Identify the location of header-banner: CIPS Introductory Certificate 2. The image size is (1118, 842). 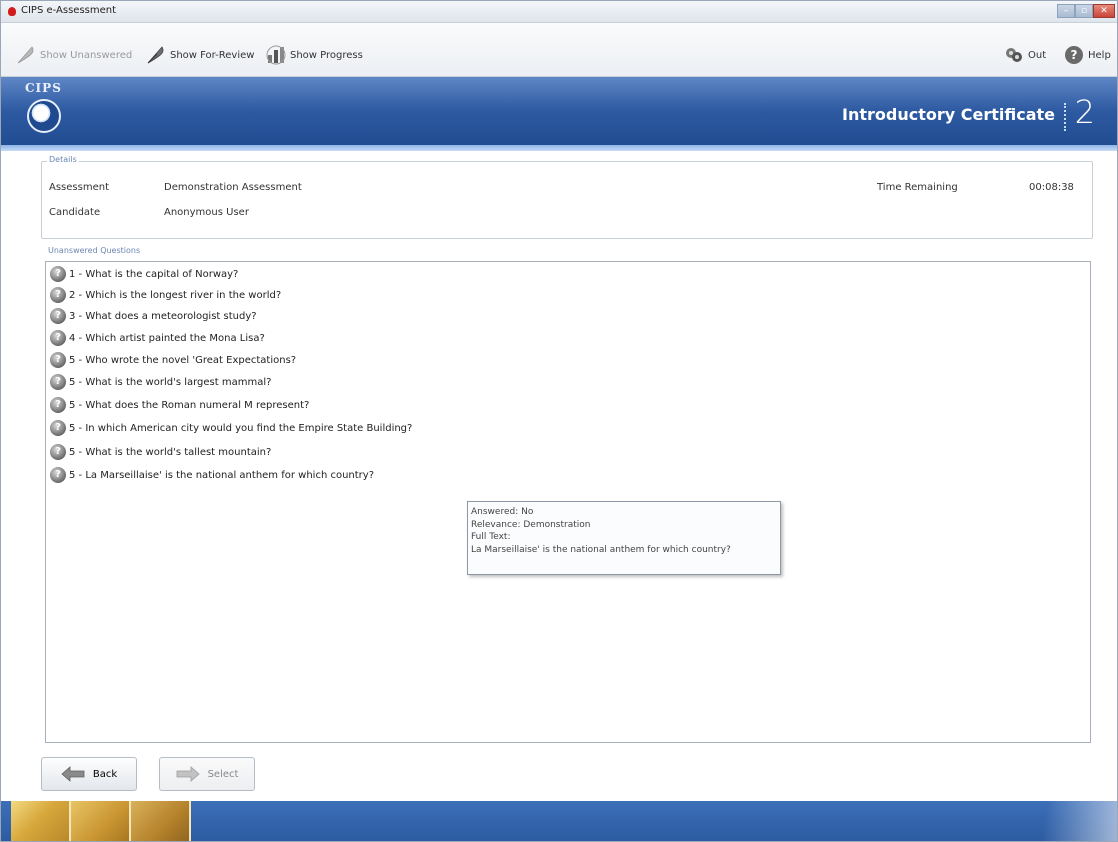
(559, 114).